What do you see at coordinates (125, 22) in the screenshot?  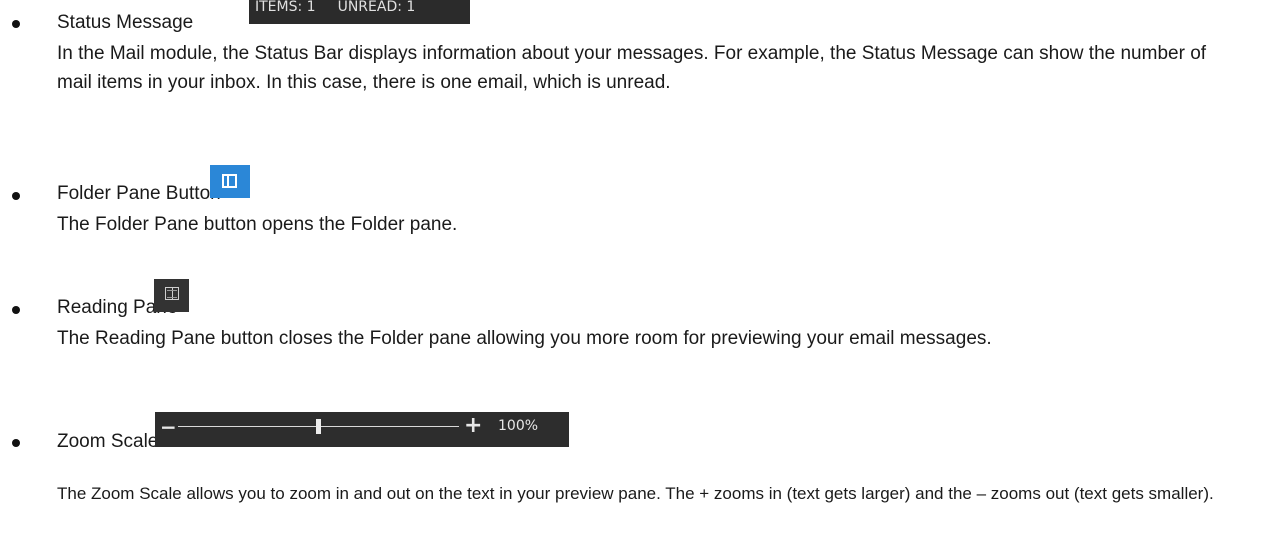 I see `status-message-title: Status Message` at bounding box center [125, 22].